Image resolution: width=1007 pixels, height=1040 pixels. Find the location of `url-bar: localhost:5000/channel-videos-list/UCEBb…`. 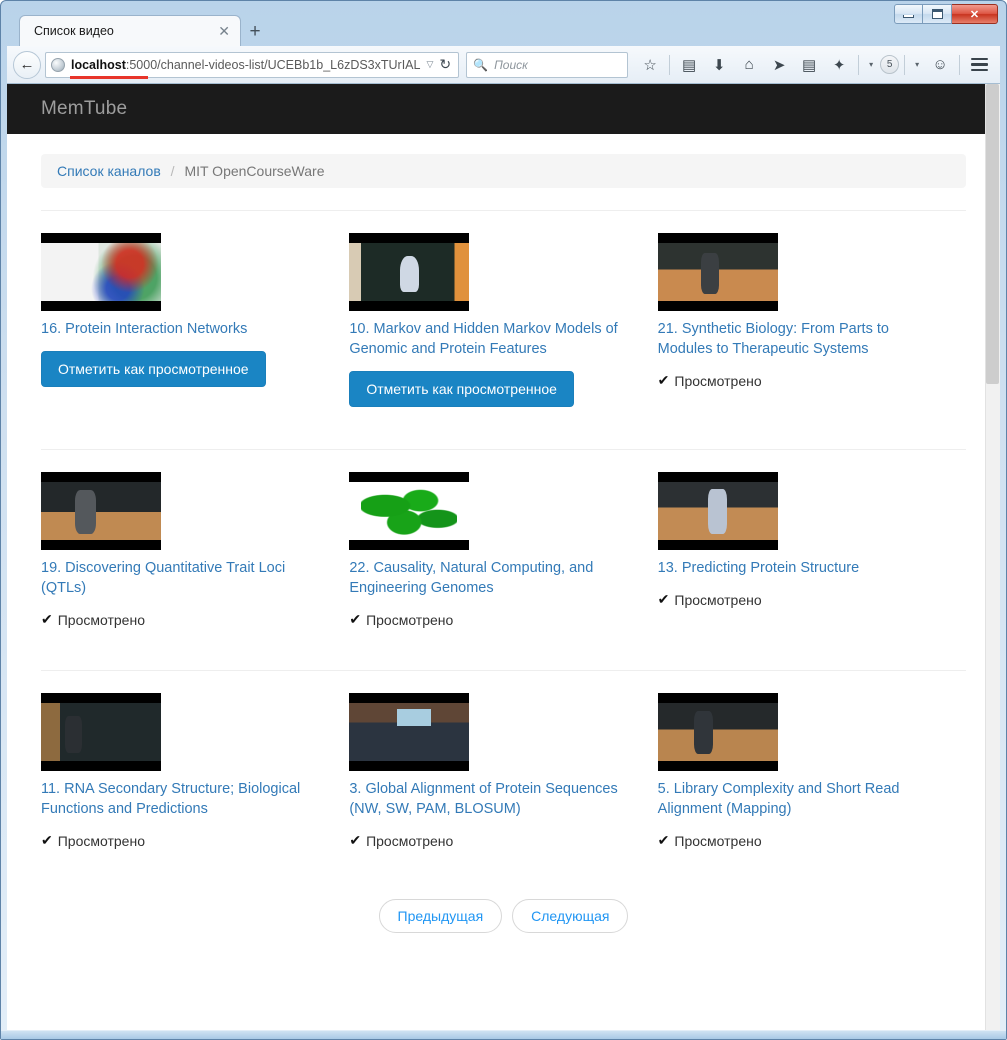

url-bar: localhost:5000/channel-videos-list/UCEBb… is located at coordinates (252, 65).